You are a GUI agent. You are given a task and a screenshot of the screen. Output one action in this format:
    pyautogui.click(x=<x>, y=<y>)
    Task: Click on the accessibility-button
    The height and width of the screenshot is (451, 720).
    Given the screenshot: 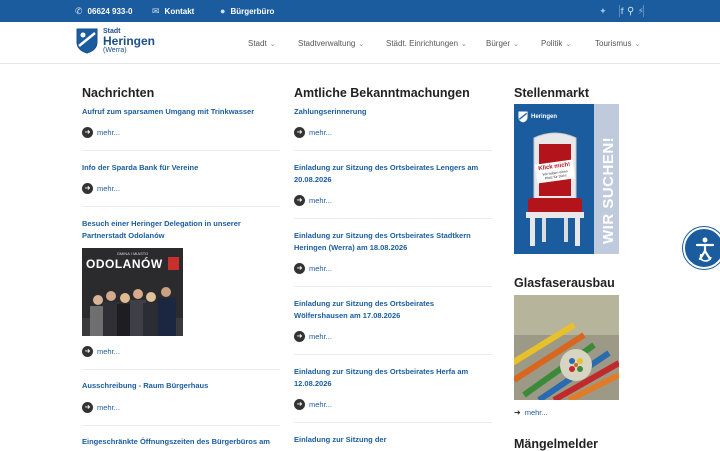 What is the action you would take?
    pyautogui.click(x=701, y=248)
    